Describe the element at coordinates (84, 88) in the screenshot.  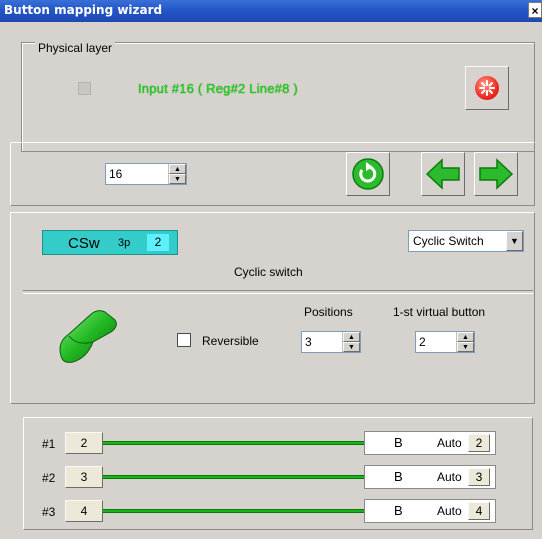
I see `physical-enable-checkbox` at that location.